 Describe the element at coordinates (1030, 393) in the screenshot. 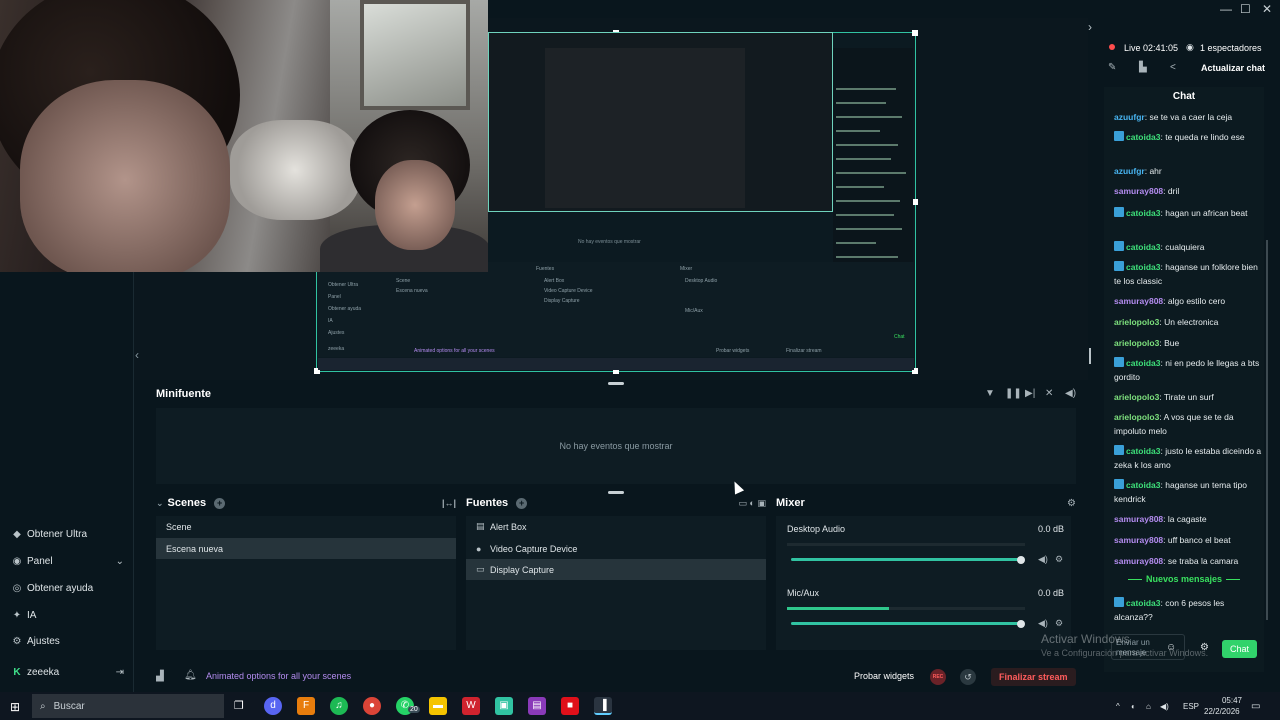

I see `skip-icon: ▶|` at that location.